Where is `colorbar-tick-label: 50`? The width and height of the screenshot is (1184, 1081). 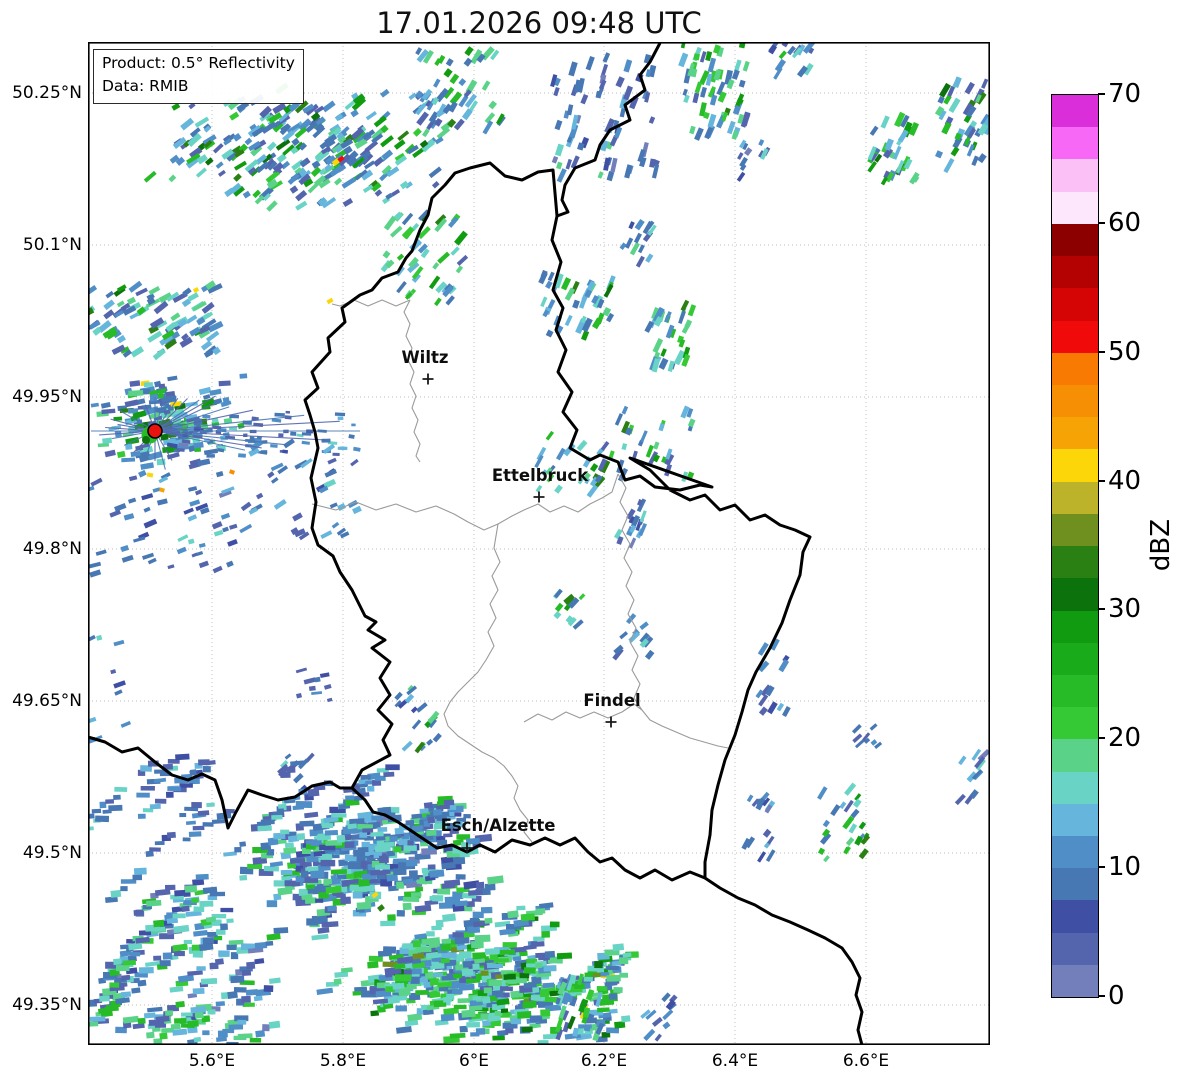 colorbar-tick-label: 50 is located at coordinates (1125, 351).